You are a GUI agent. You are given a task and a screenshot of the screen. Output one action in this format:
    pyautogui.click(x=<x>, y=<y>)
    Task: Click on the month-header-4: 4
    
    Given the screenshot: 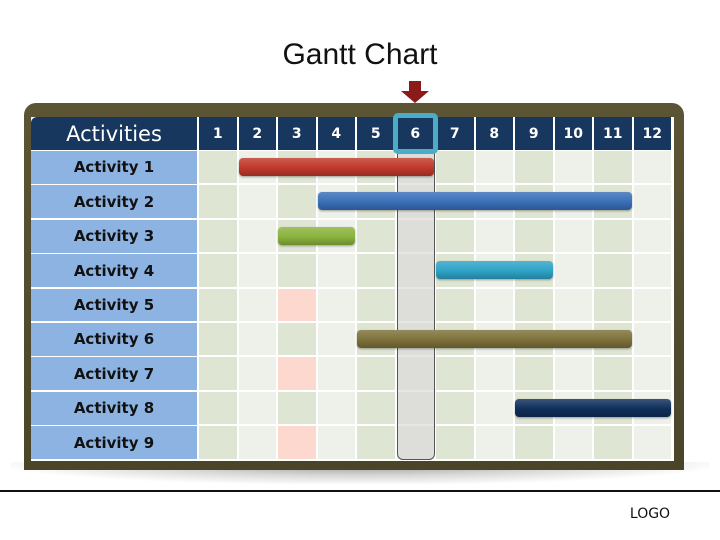 What is the action you would take?
    pyautogui.click(x=336, y=133)
    